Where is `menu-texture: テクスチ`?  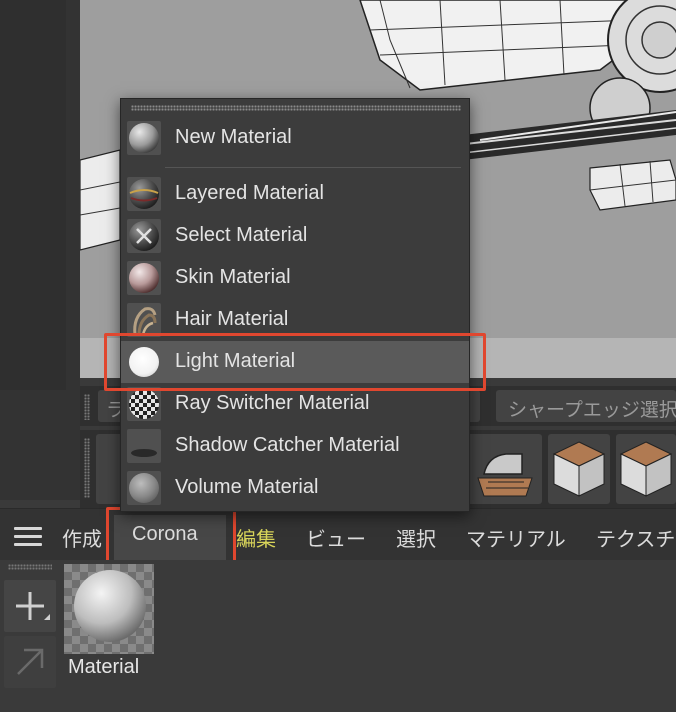
menu-texture: テクスチ is located at coordinates (635, 537).